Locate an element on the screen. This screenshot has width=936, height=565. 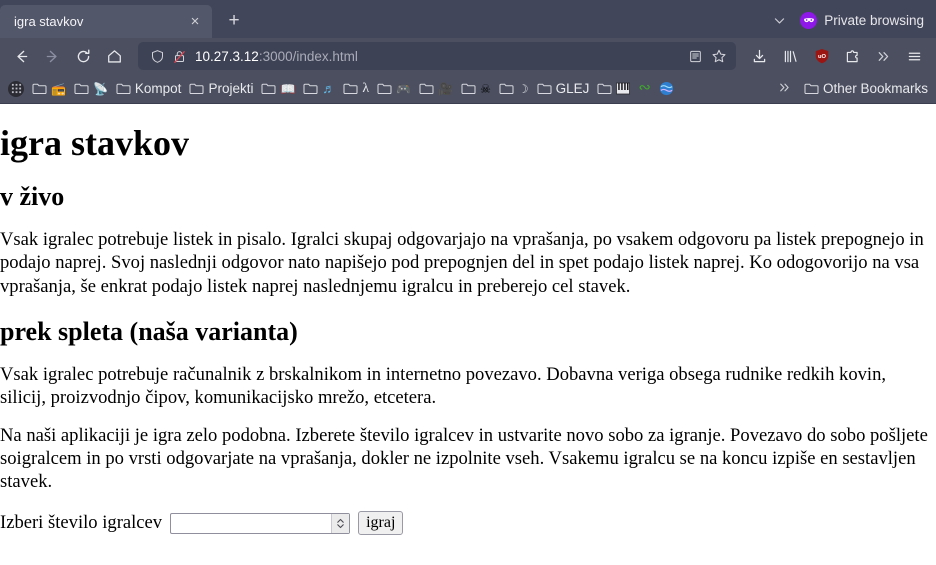
player-count-value is located at coordinates (251, 523).